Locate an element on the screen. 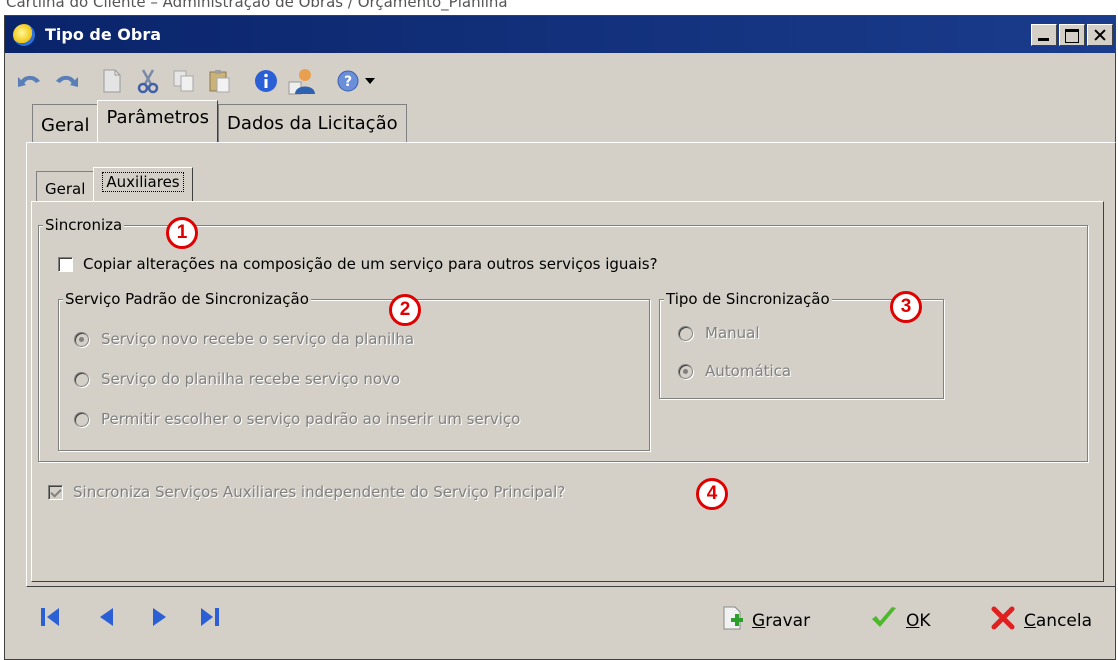 The height and width of the screenshot is (660, 1118). tab-label: Parâmetros is located at coordinates (158, 117).